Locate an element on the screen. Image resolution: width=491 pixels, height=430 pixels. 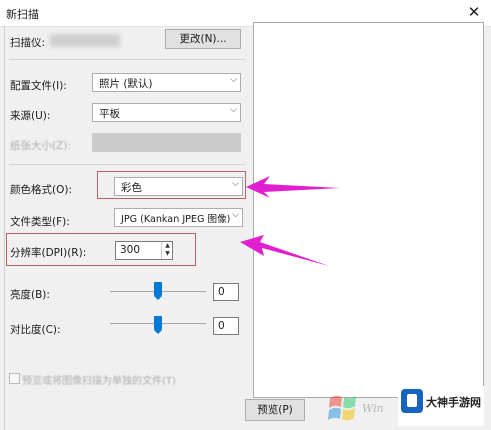
watermark-logo: Win 大神手游网 is located at coordinates (403, 406).